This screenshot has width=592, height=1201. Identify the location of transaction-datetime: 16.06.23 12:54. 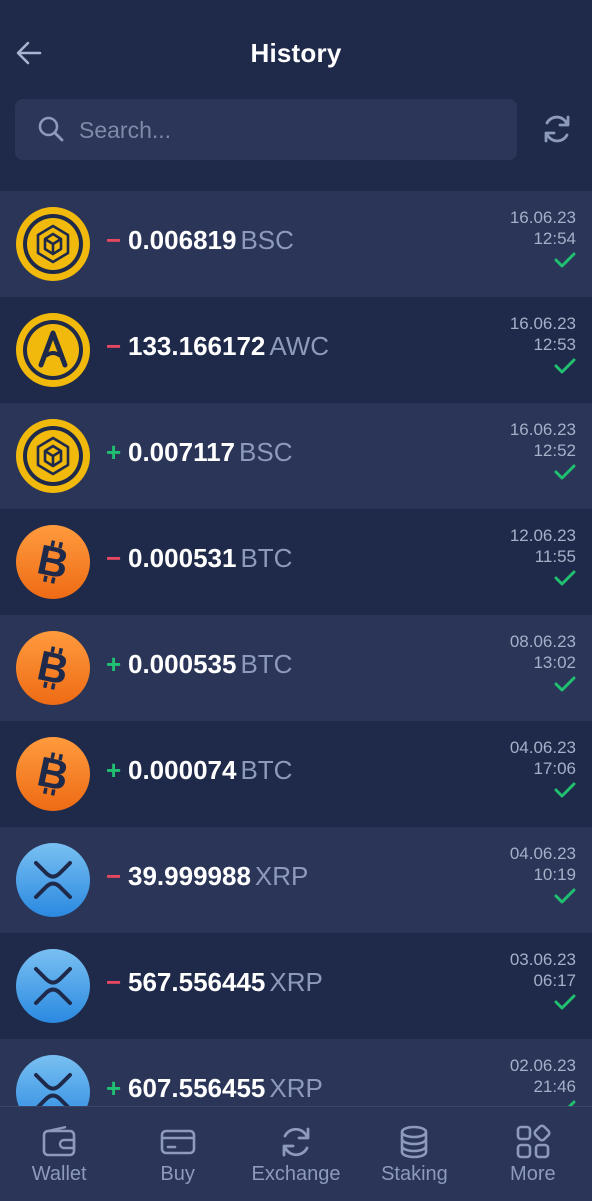
(543, 228).